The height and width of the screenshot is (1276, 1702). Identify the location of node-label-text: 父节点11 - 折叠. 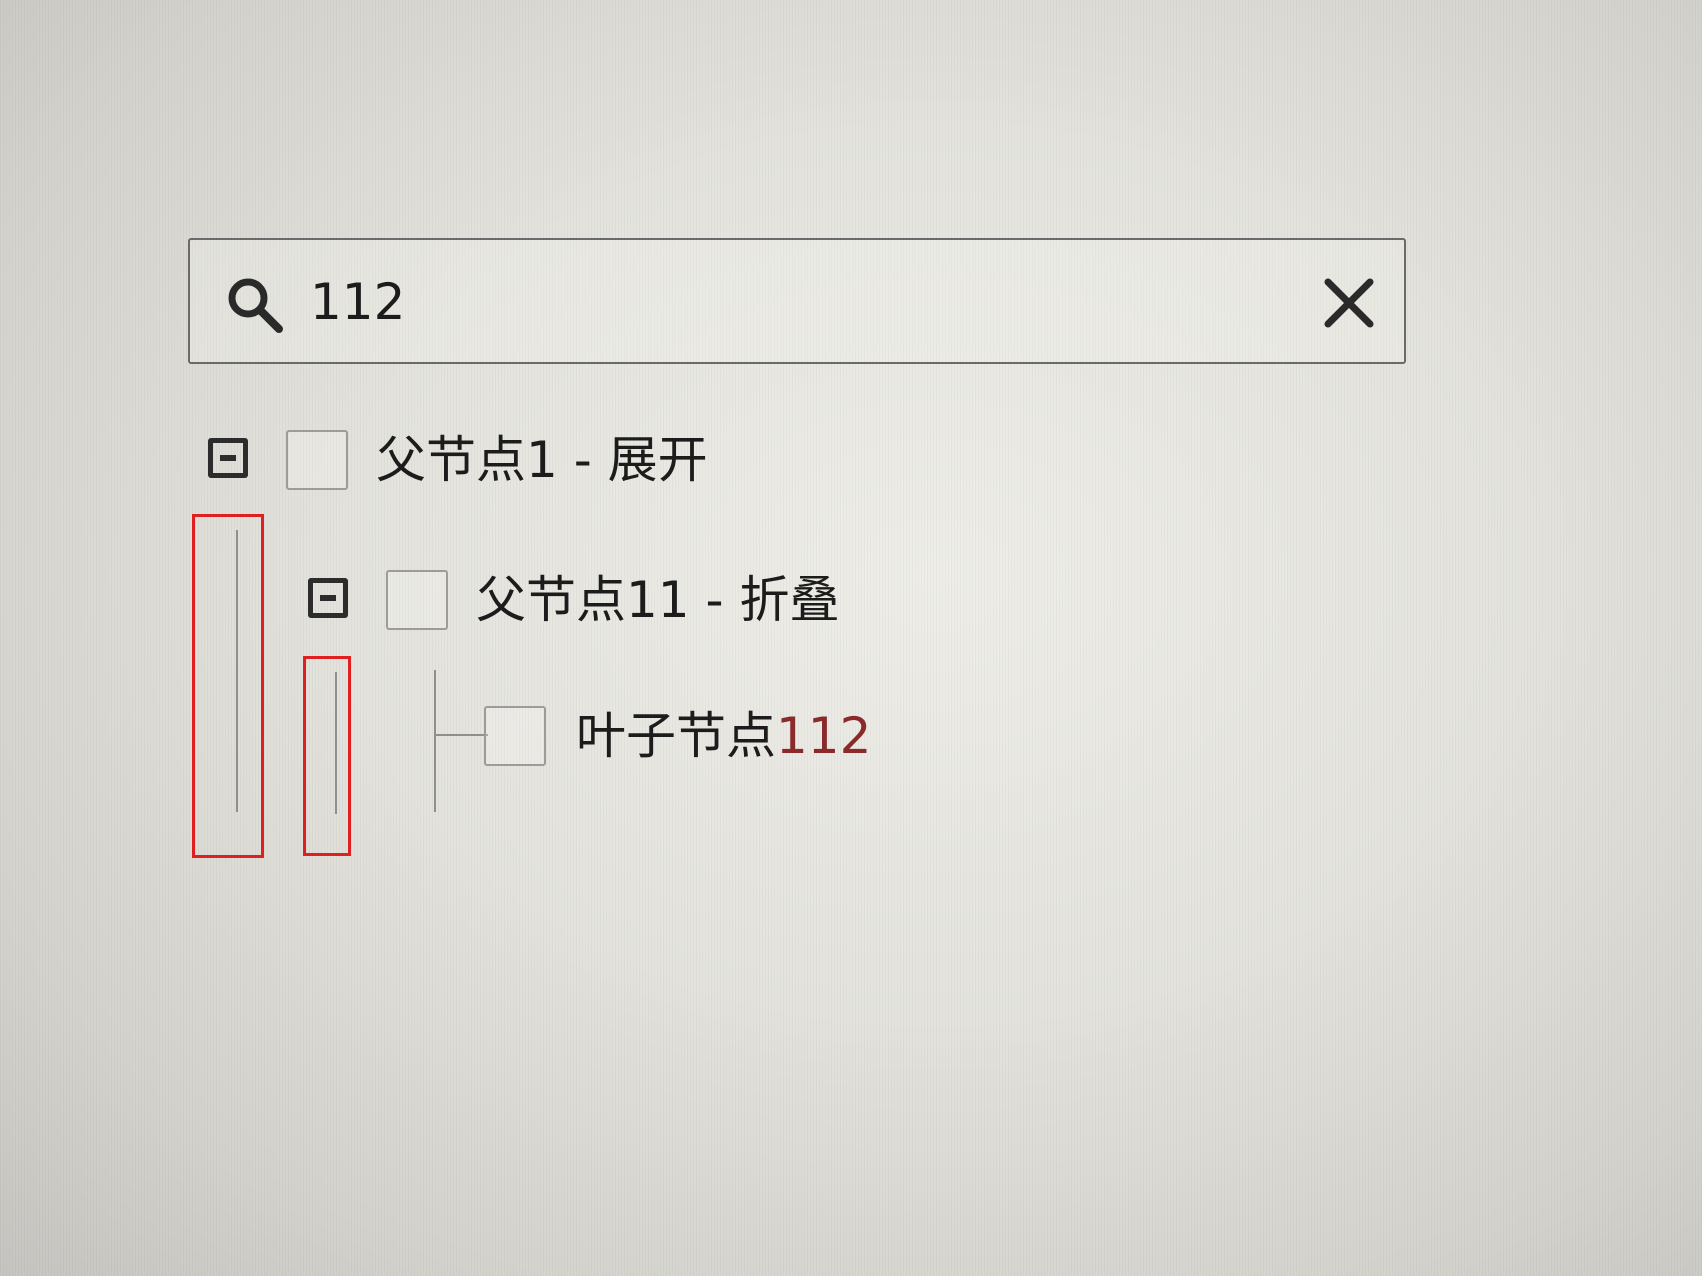
(658, 600).